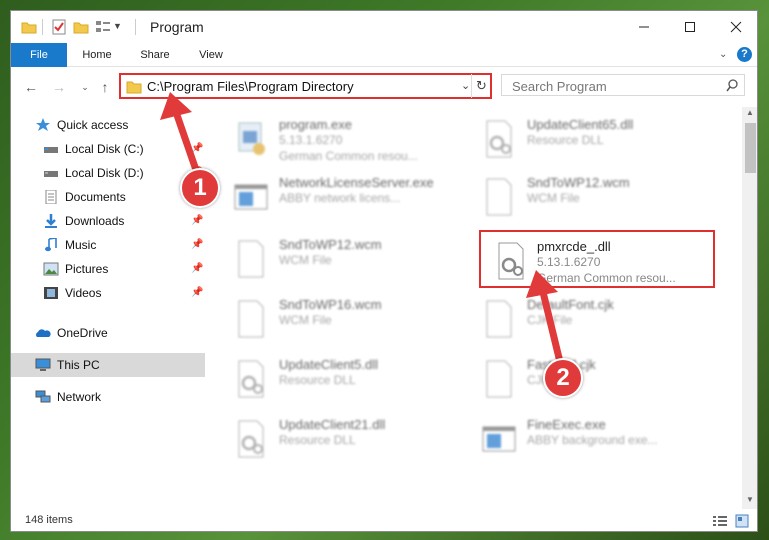 This screenshot has height=540, width=769. I want to click on callout-badge-1: 1, so click(200, 188).